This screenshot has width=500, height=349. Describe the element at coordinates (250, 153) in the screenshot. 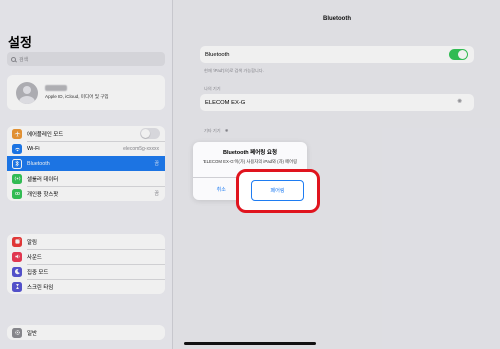

I see `alert-title: Bluetooth 페어링 요청` at that location.